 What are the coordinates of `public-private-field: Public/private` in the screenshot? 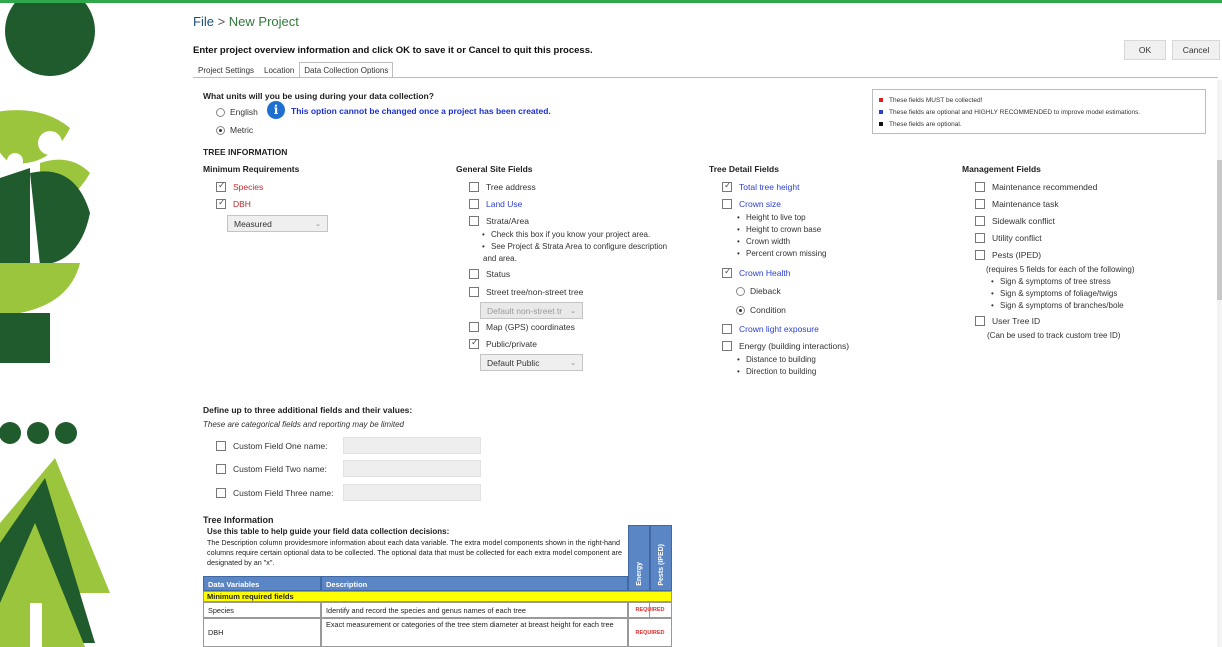 It's located at (503, 343).